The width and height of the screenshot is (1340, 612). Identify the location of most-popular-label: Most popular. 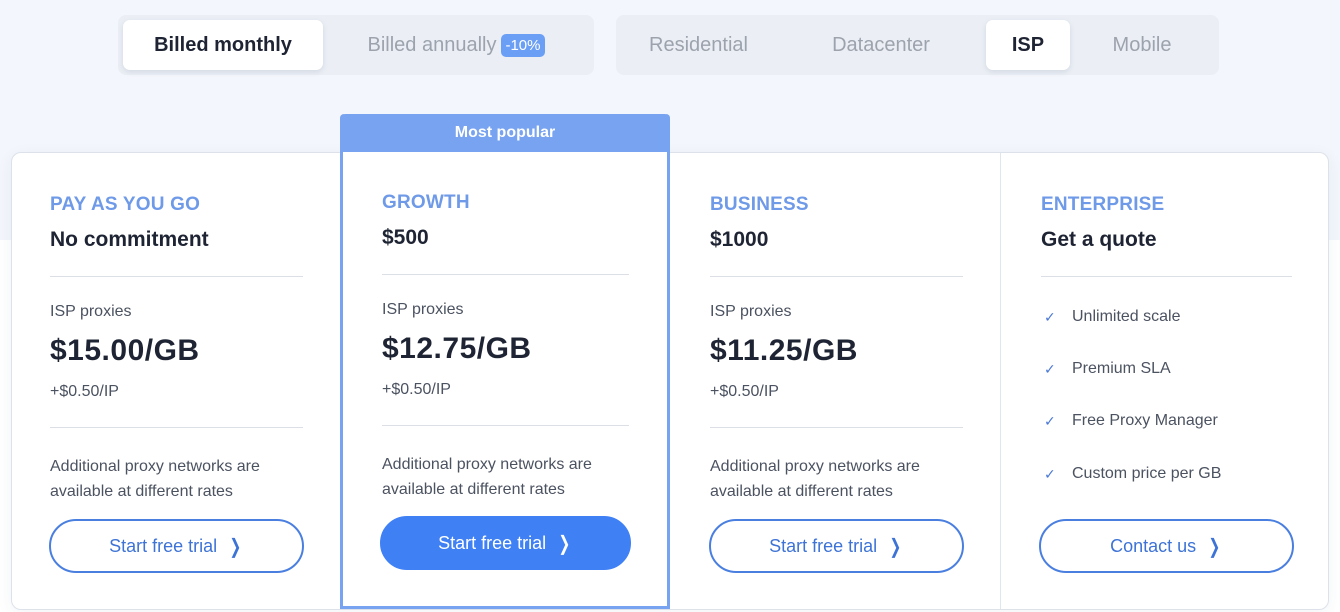
(505, 132).